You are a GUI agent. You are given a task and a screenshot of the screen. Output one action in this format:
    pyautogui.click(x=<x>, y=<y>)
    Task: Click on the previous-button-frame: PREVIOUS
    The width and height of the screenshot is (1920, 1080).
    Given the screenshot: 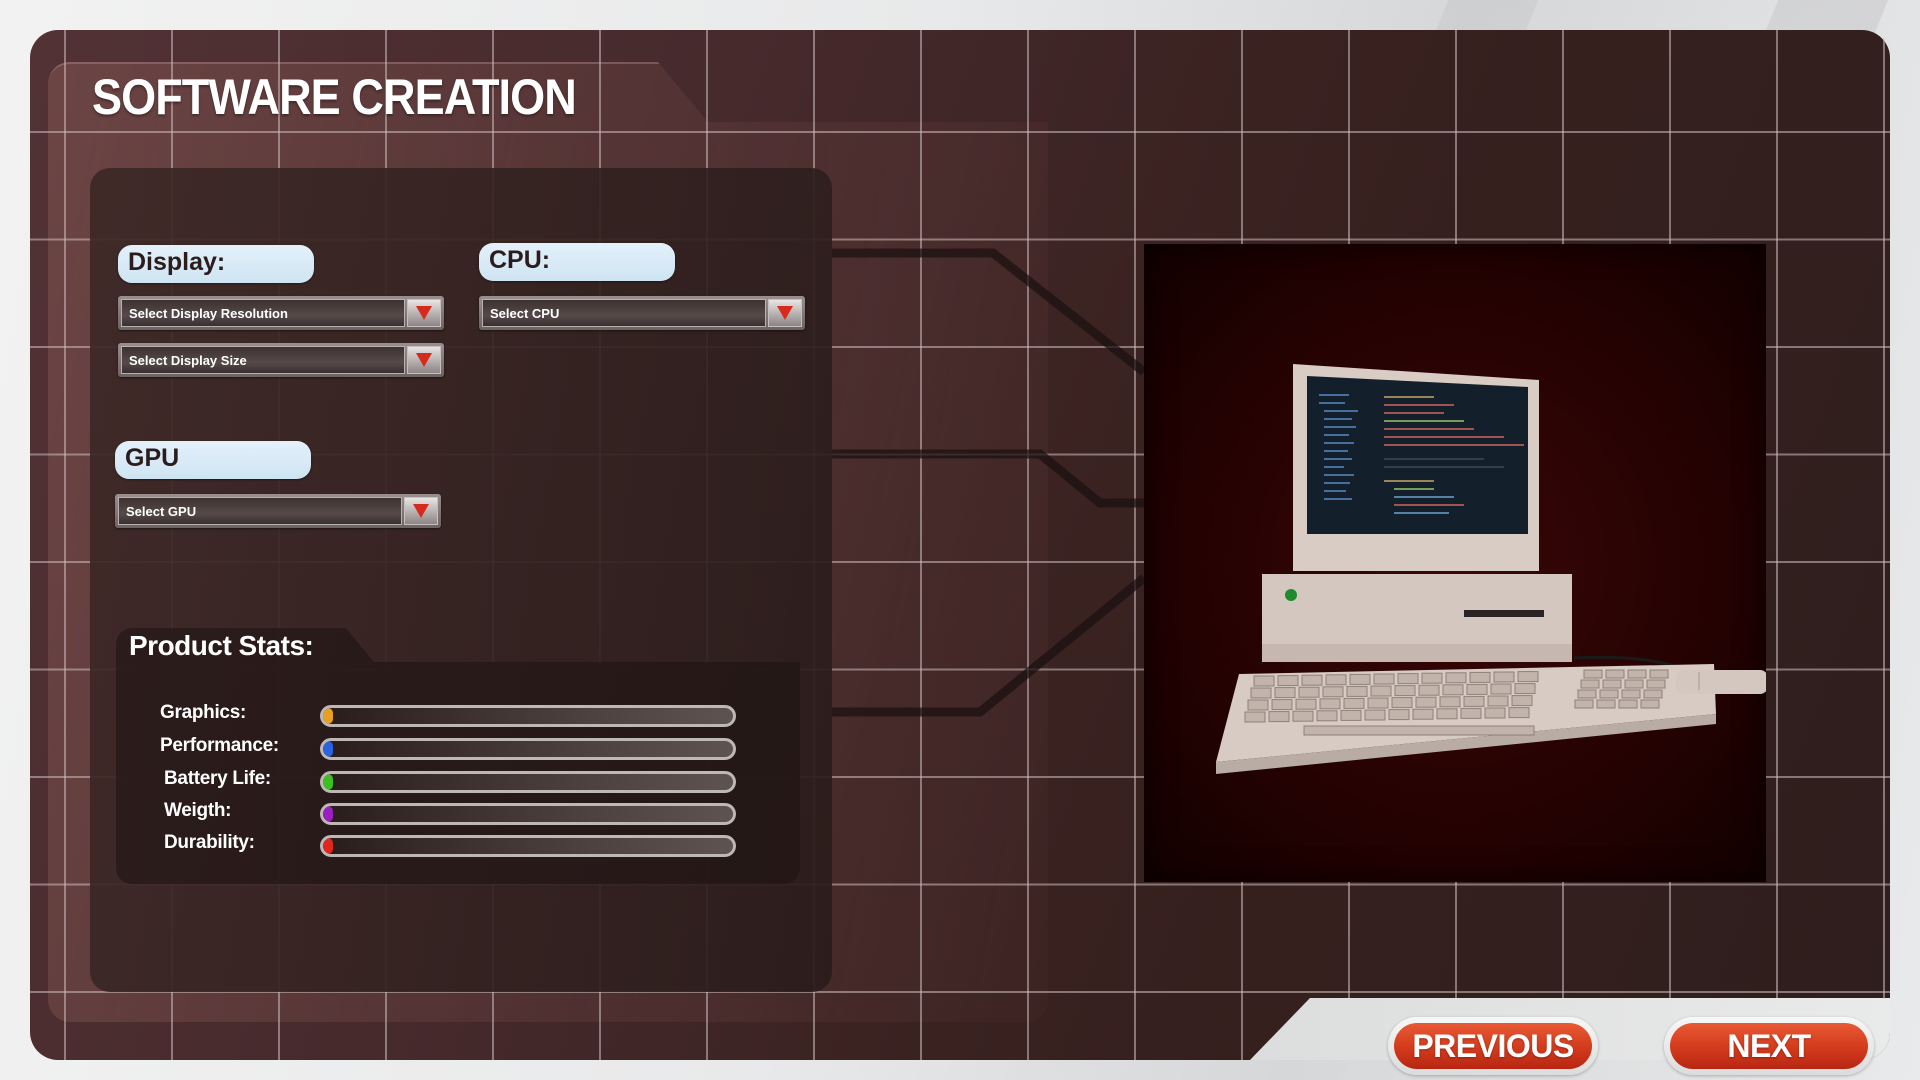 What is the action you would take?
    pyautogui.click(x=1493, y=1046)
    